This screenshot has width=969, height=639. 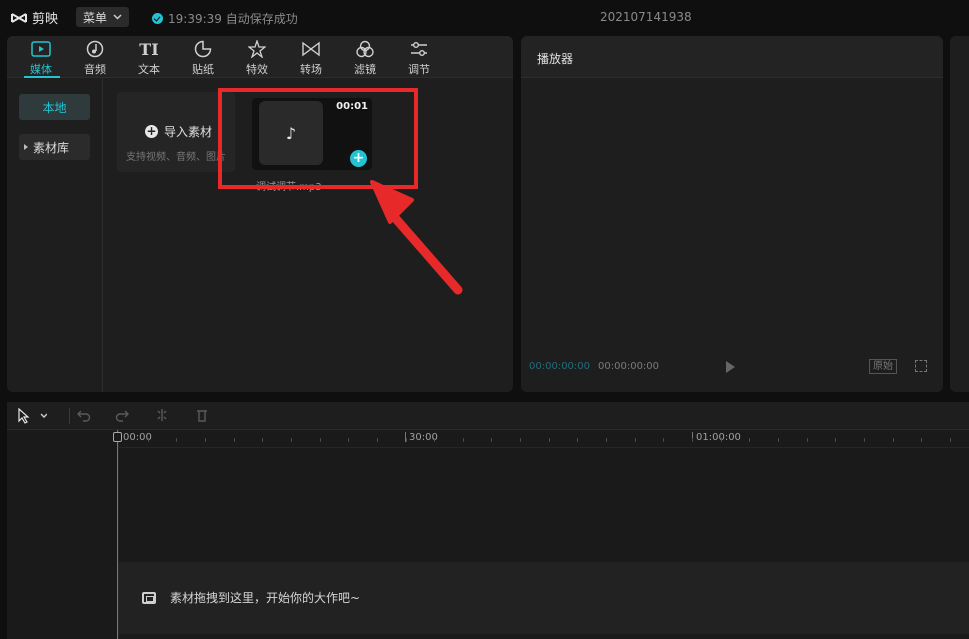 I want to click on effects-icon, so click(x=257, y=49).